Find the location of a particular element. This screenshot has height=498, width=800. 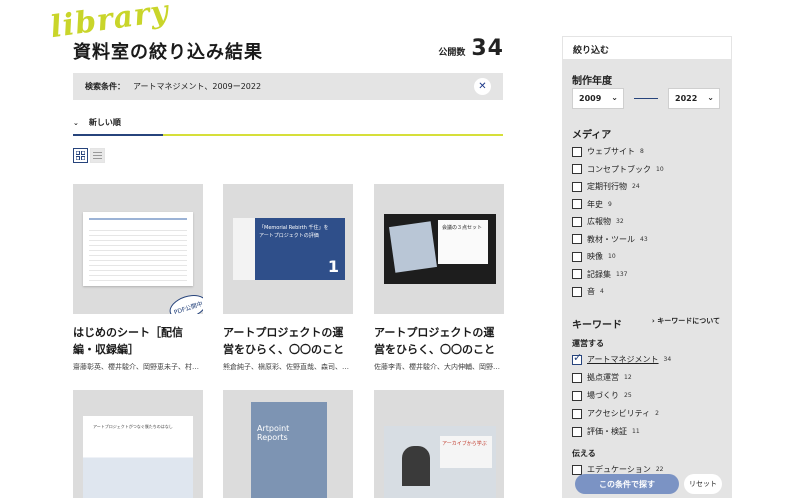

reset-button: リセット is located at coordinates (703, 484).